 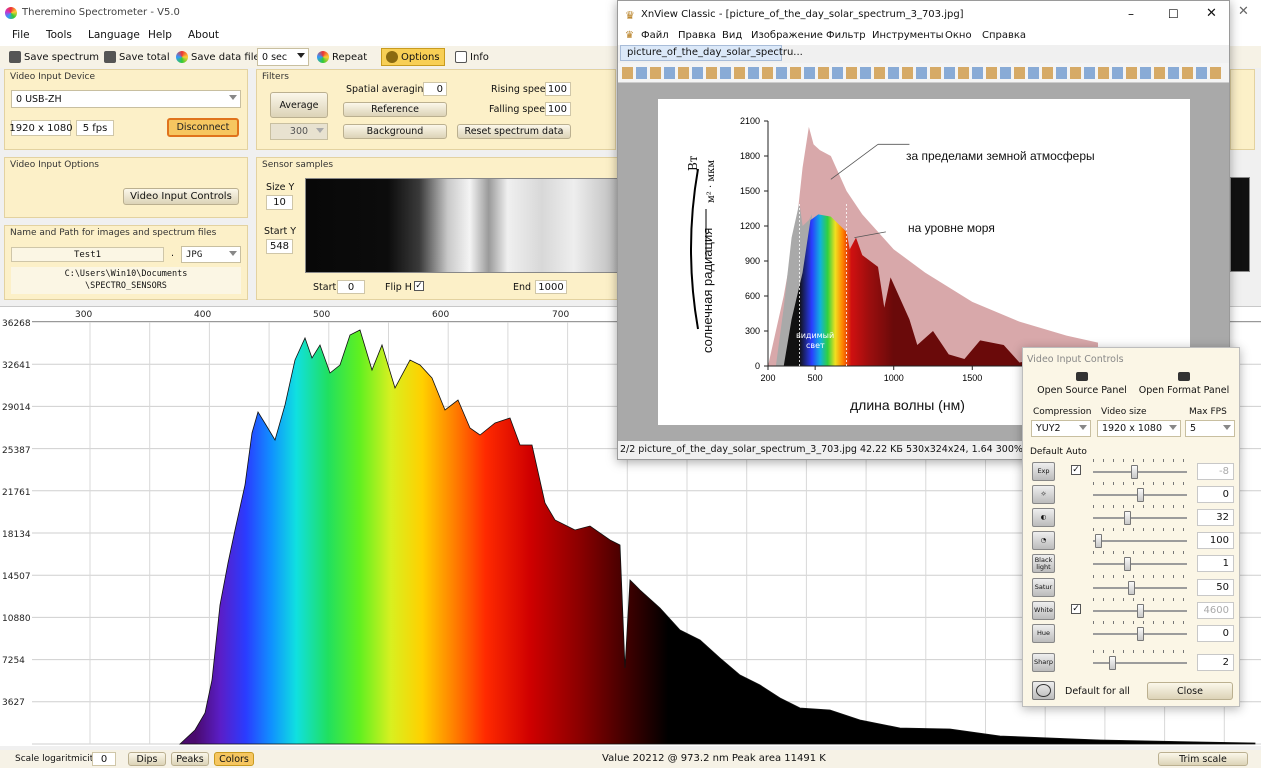 I want to click on default-for-all-button, so click(x=1043, y=690).